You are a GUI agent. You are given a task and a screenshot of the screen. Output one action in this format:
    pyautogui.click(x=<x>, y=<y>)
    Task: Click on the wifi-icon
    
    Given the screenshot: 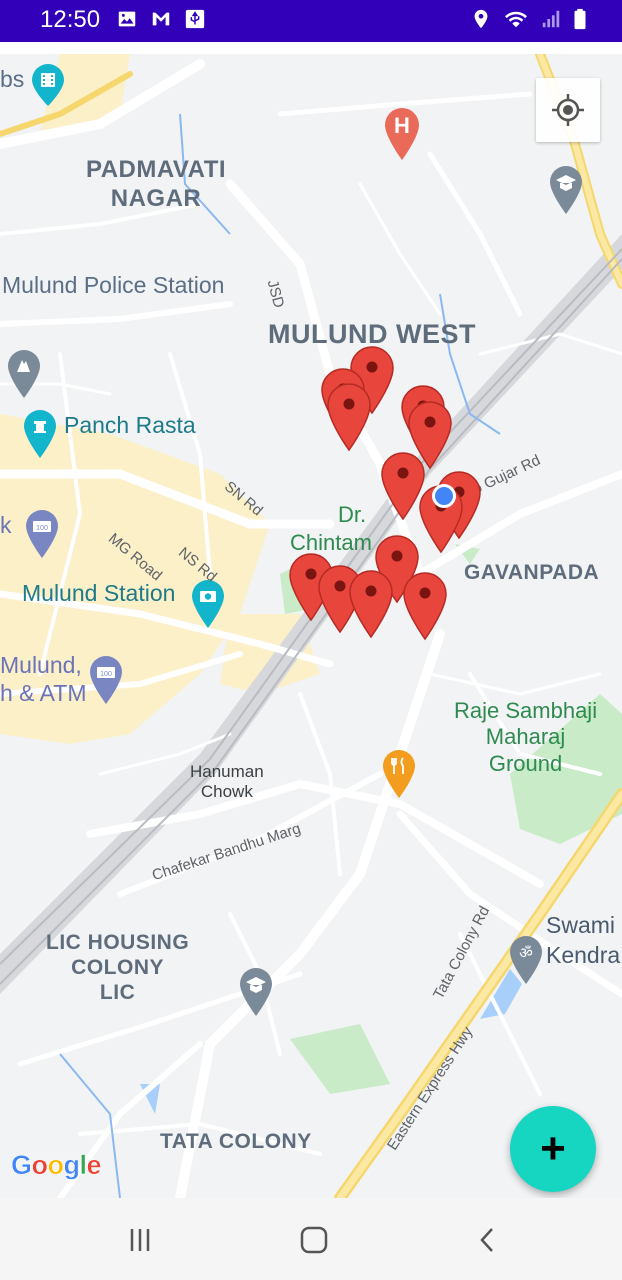 What is the action you would take?
    pyautogui.click(x=516, y=19)
    